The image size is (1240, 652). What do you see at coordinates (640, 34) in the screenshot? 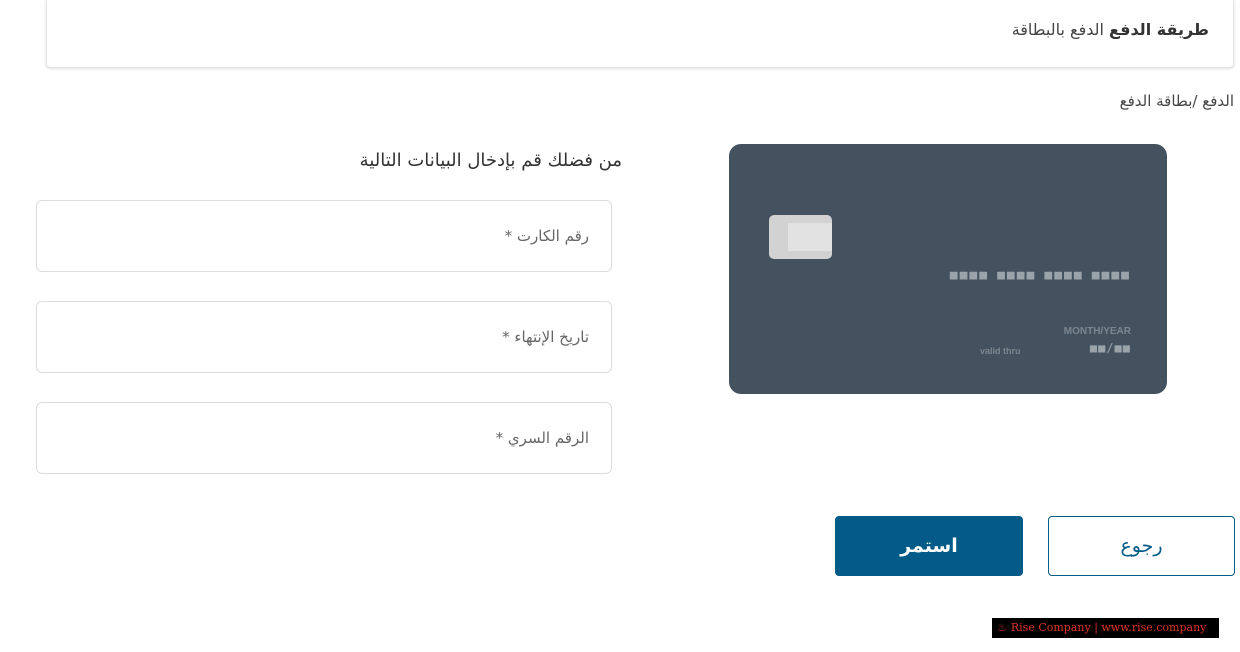
I see `payment-method-panel: طريقة الدفع الدفع بالبطاقة` at bounding box center [640, 34].